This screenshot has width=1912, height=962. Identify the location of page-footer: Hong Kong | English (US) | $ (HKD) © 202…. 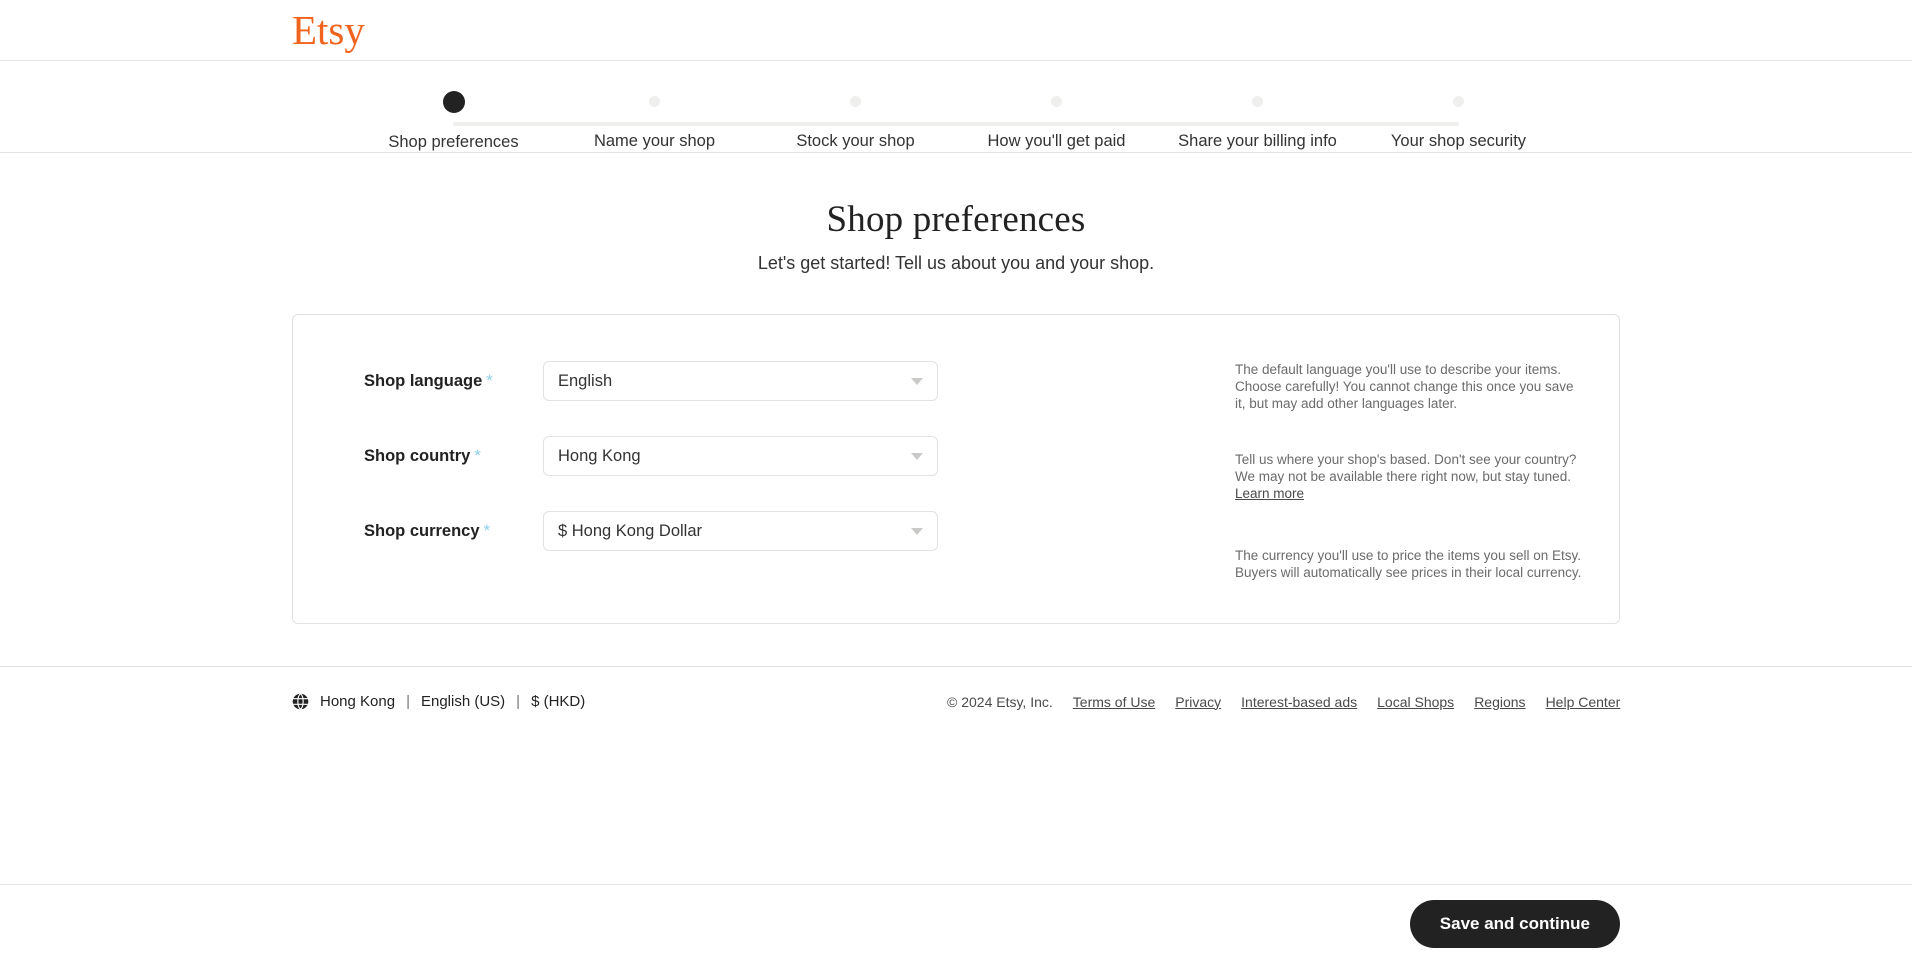
(956, 701).